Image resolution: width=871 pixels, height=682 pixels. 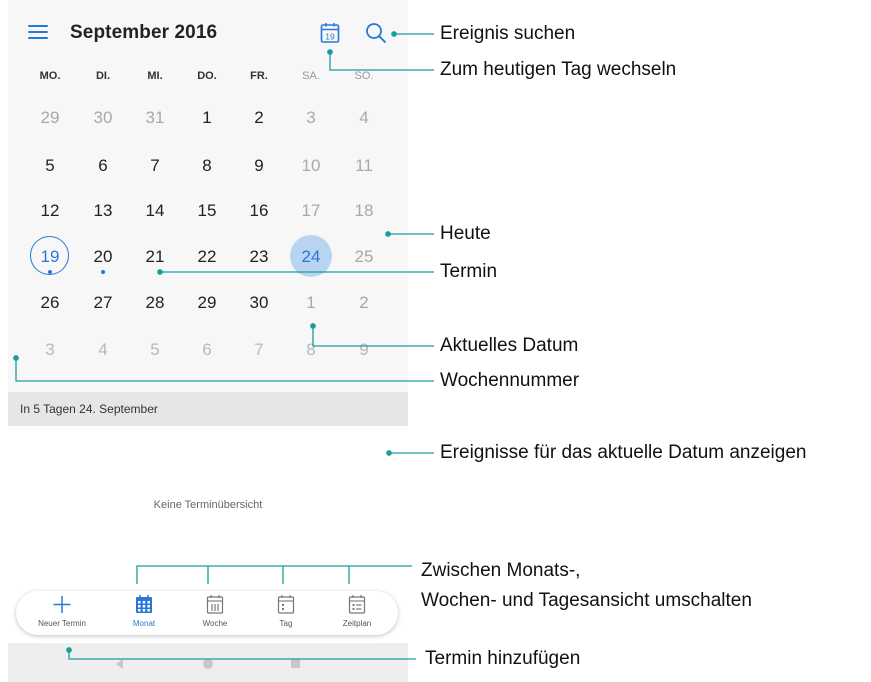 What do you see at coordinates (509, 345) in the screenshot?
I see `annotation-current-date: Aktuelles Datum` at bounding box center [509, 345].